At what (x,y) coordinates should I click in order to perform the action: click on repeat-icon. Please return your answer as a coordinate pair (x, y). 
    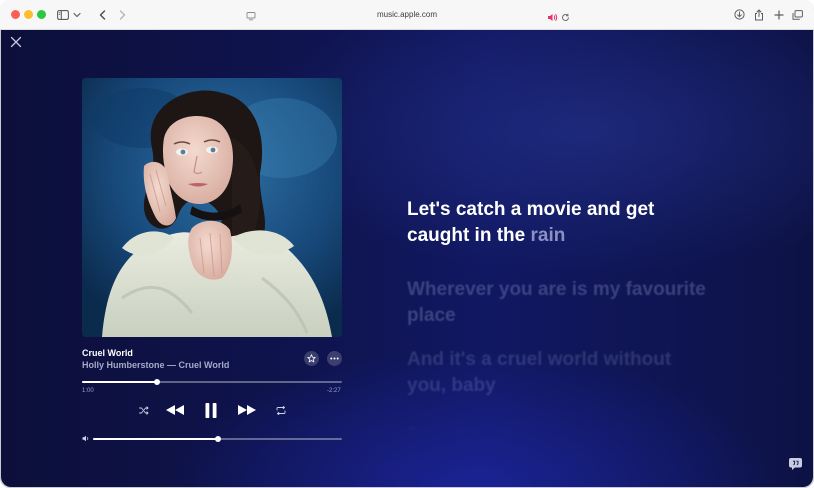
    Looking at the image, I should click on (281, 410).